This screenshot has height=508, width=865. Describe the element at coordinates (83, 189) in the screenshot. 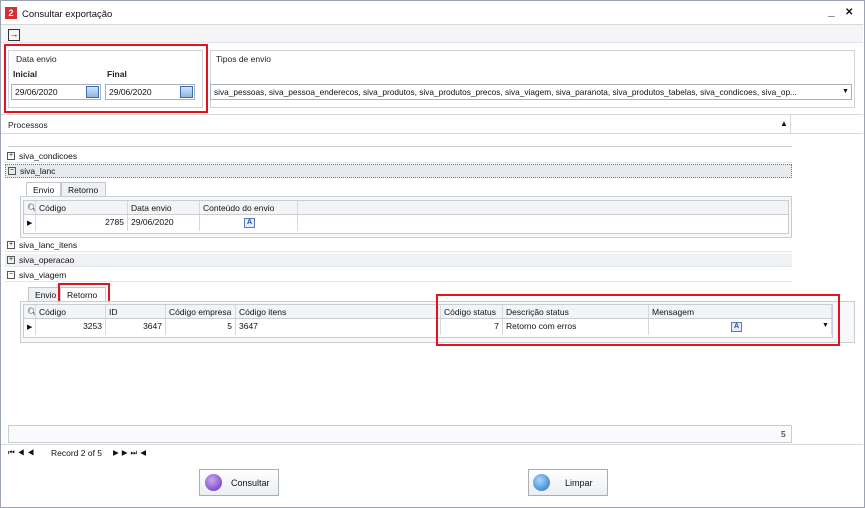

I see `tab-retorno: Retorno` at that location.